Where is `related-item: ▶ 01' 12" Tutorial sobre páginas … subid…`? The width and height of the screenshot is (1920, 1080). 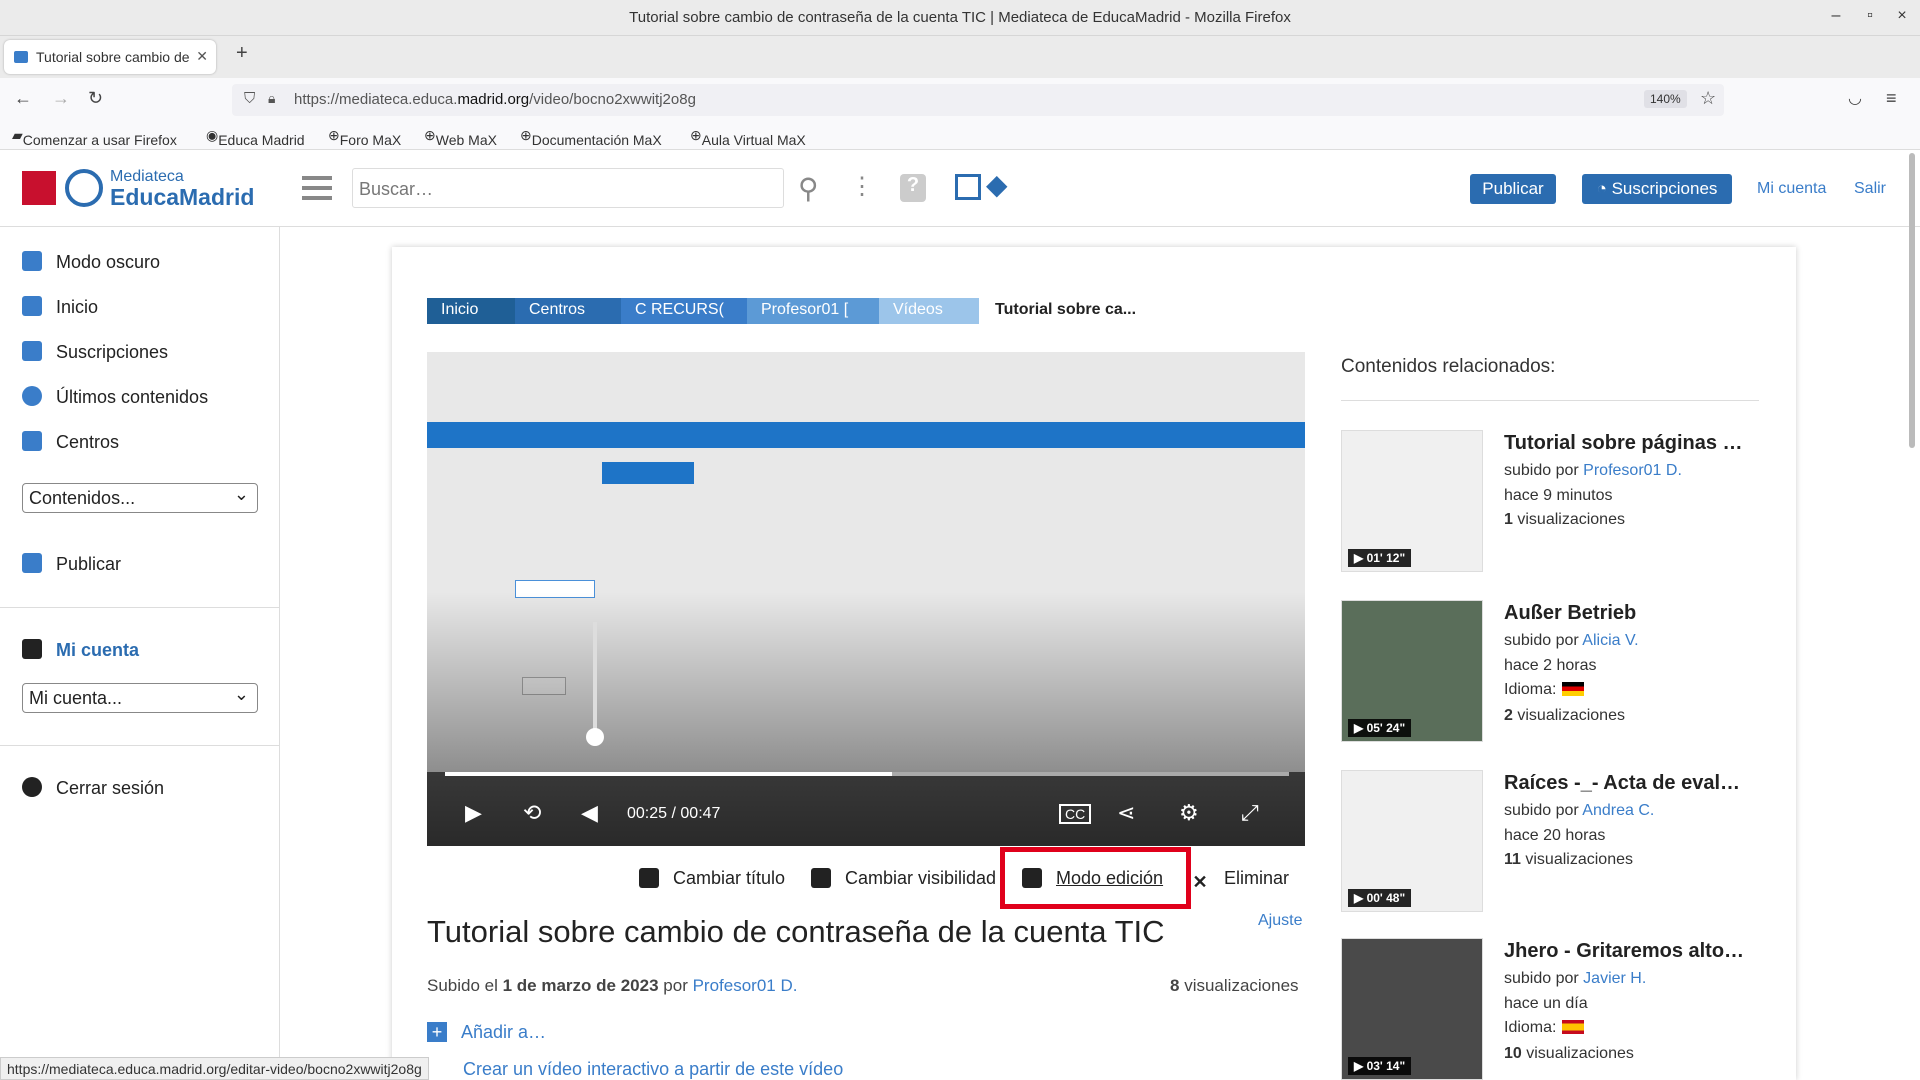 related-item: ▶ 01' 12" Tutorial sobre páginas … subid… is located at coordinates (1551, 505).